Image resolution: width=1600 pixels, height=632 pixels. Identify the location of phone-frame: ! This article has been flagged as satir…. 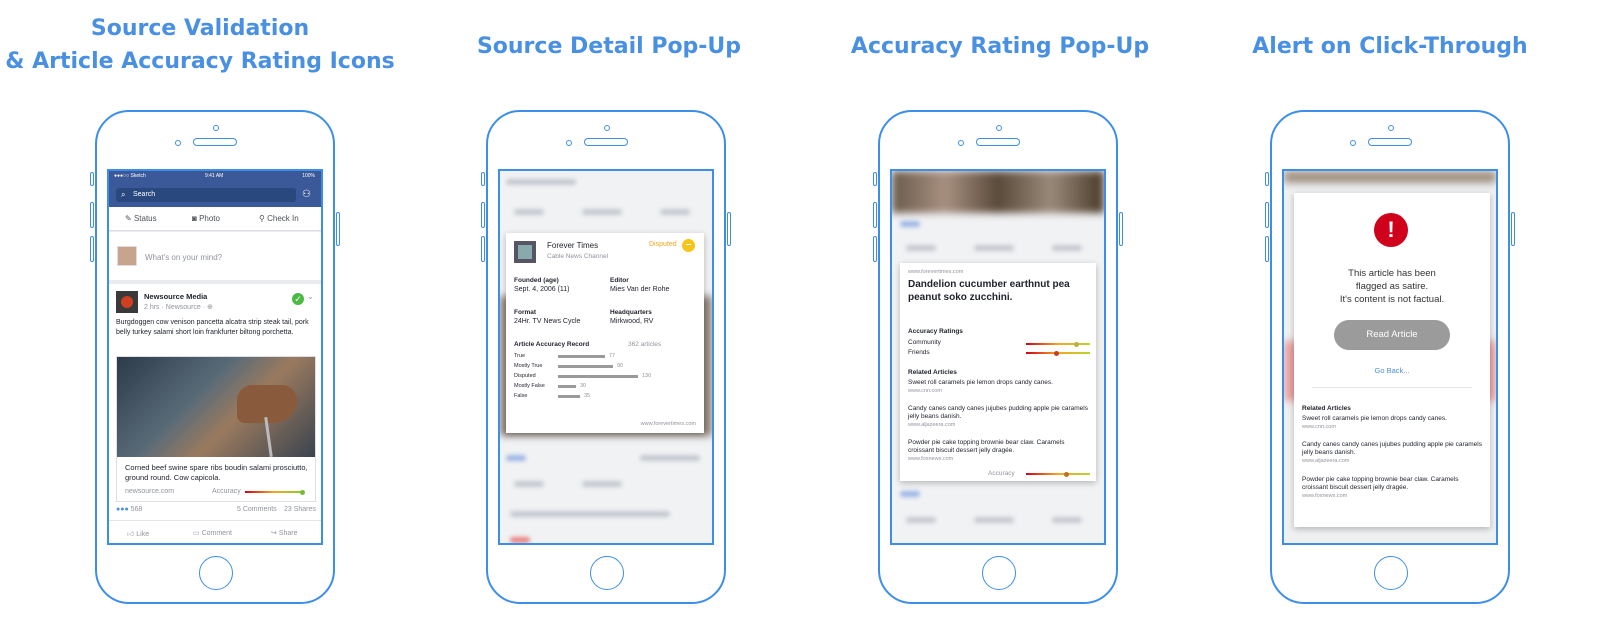
(1390, 357).